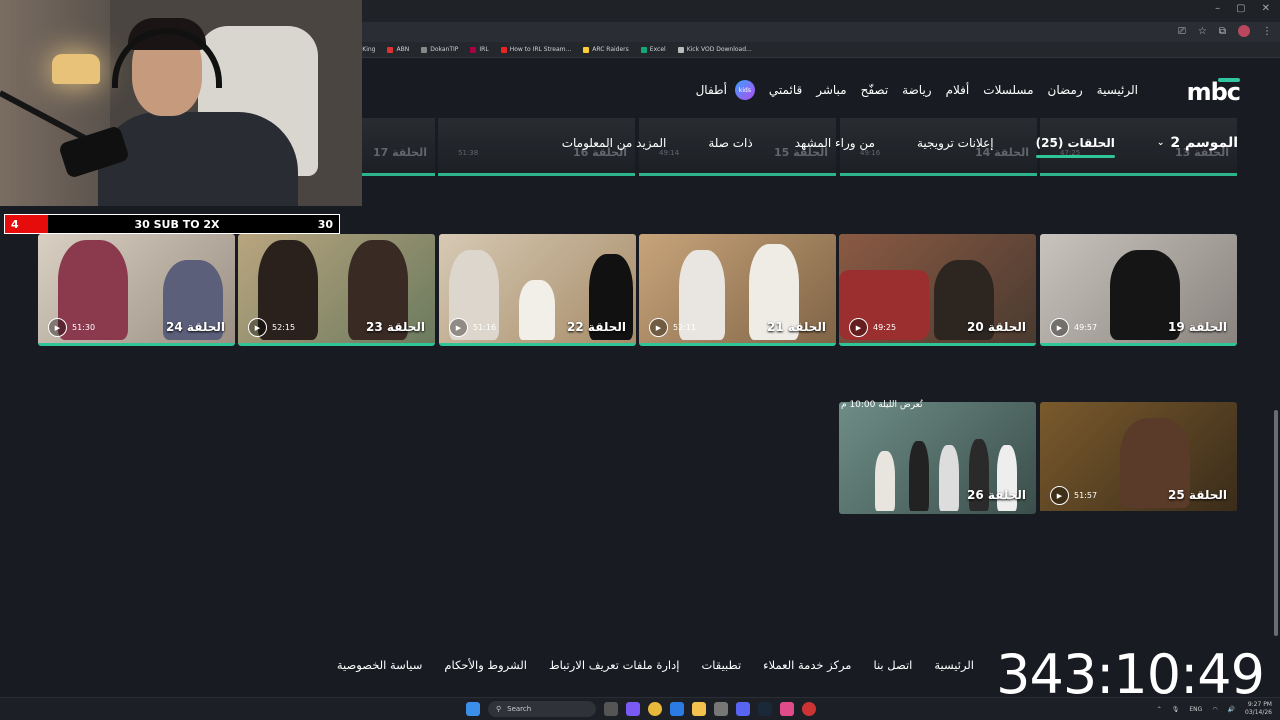  I want to click on sub-goal-bar: 4 30 SUB TO 2X 30, so click(172, 224).